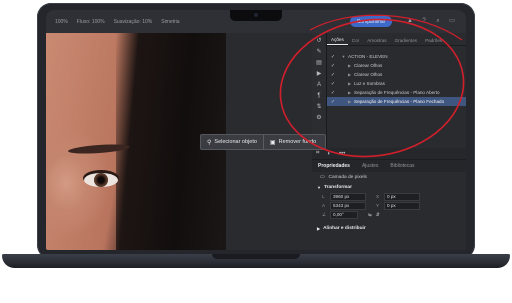 Image resolution: width=512 pixels, height=303 pixels. What do you see at coordinates (324, 214) in the screenshot?
I see `angle-icon: ∠` at bounding box center [324, 214].